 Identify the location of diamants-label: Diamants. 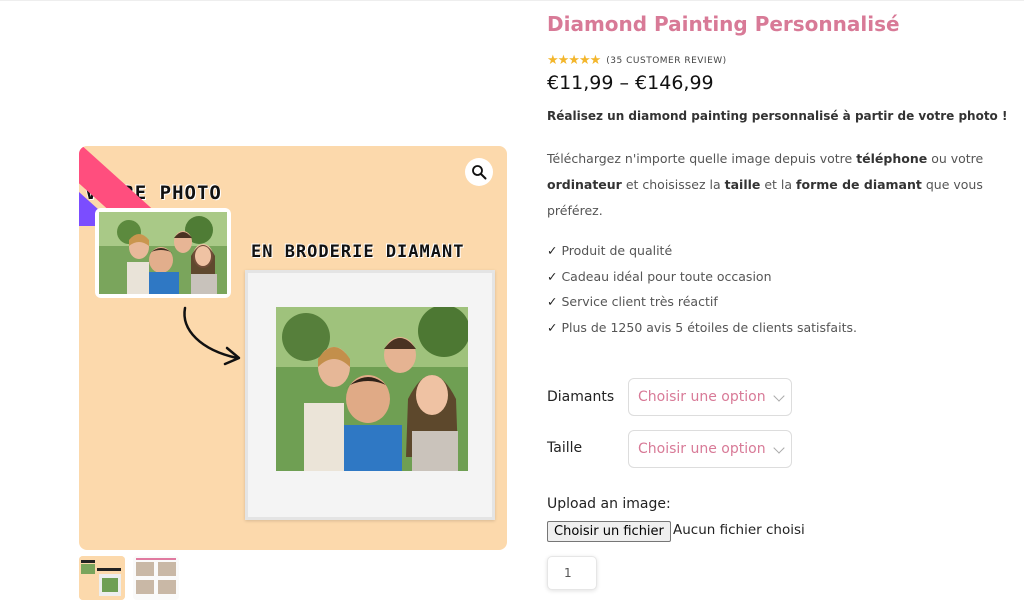
(581, 397).